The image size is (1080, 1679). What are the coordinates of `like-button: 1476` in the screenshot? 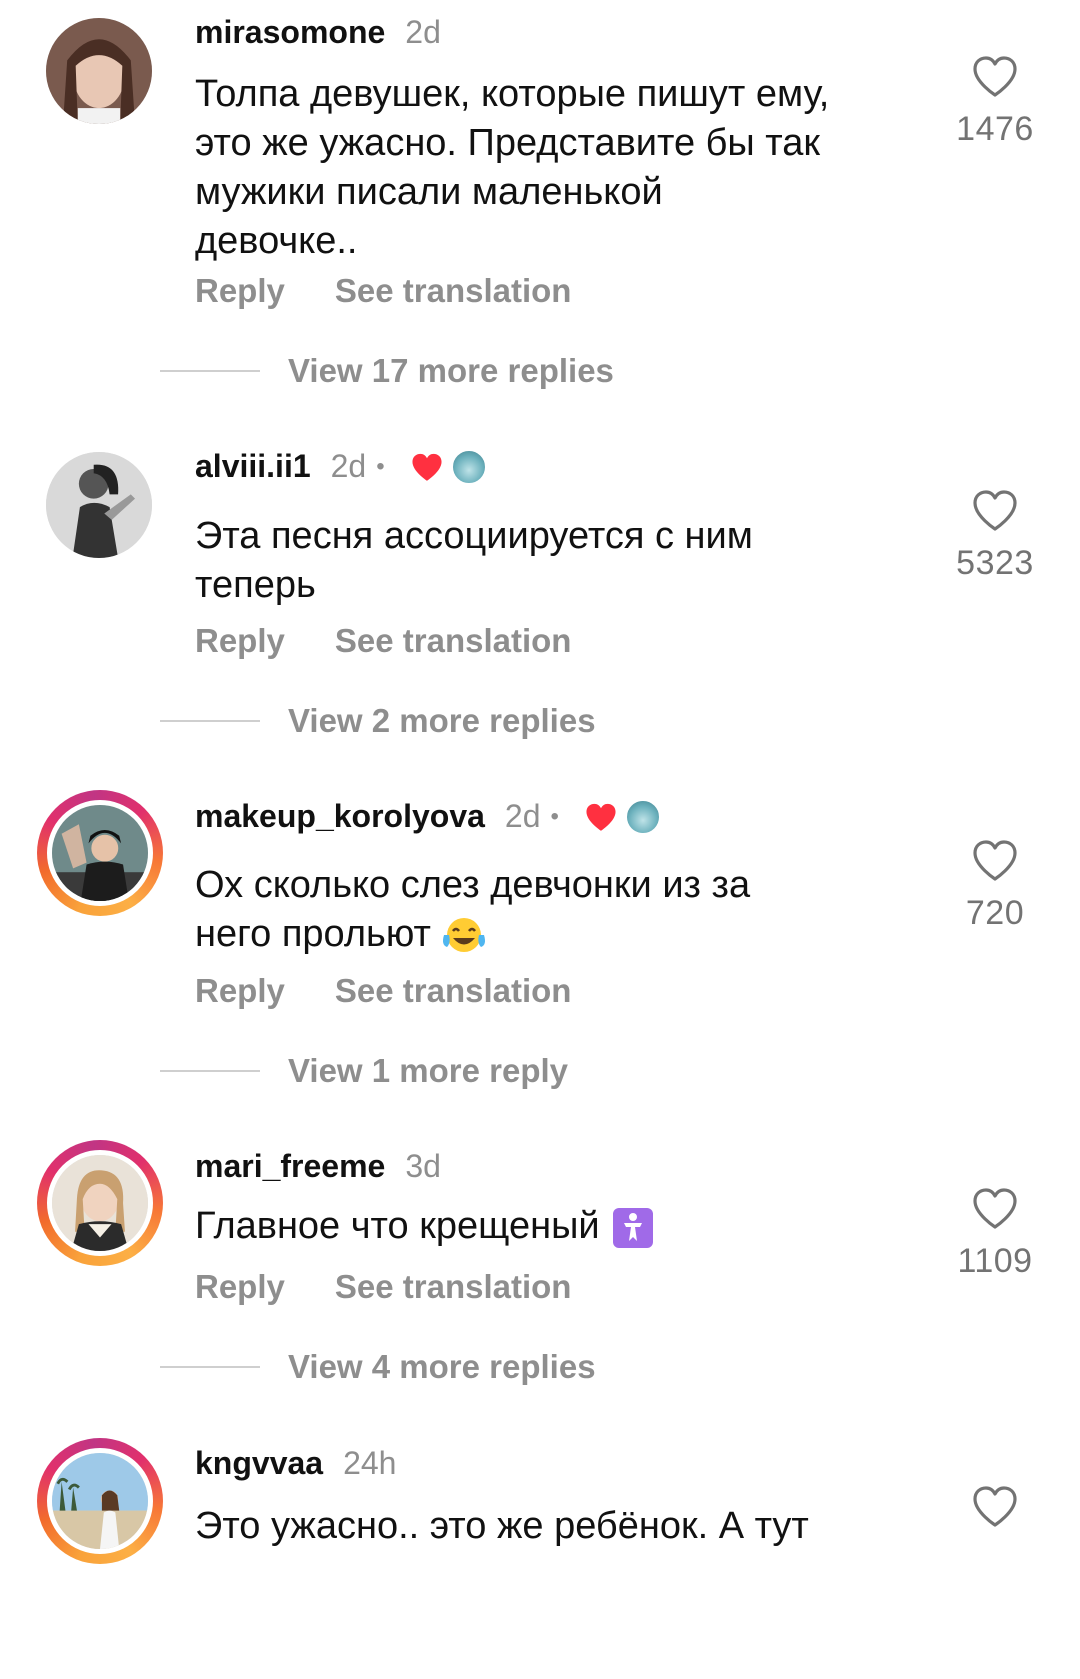 It's located at (995, 101).